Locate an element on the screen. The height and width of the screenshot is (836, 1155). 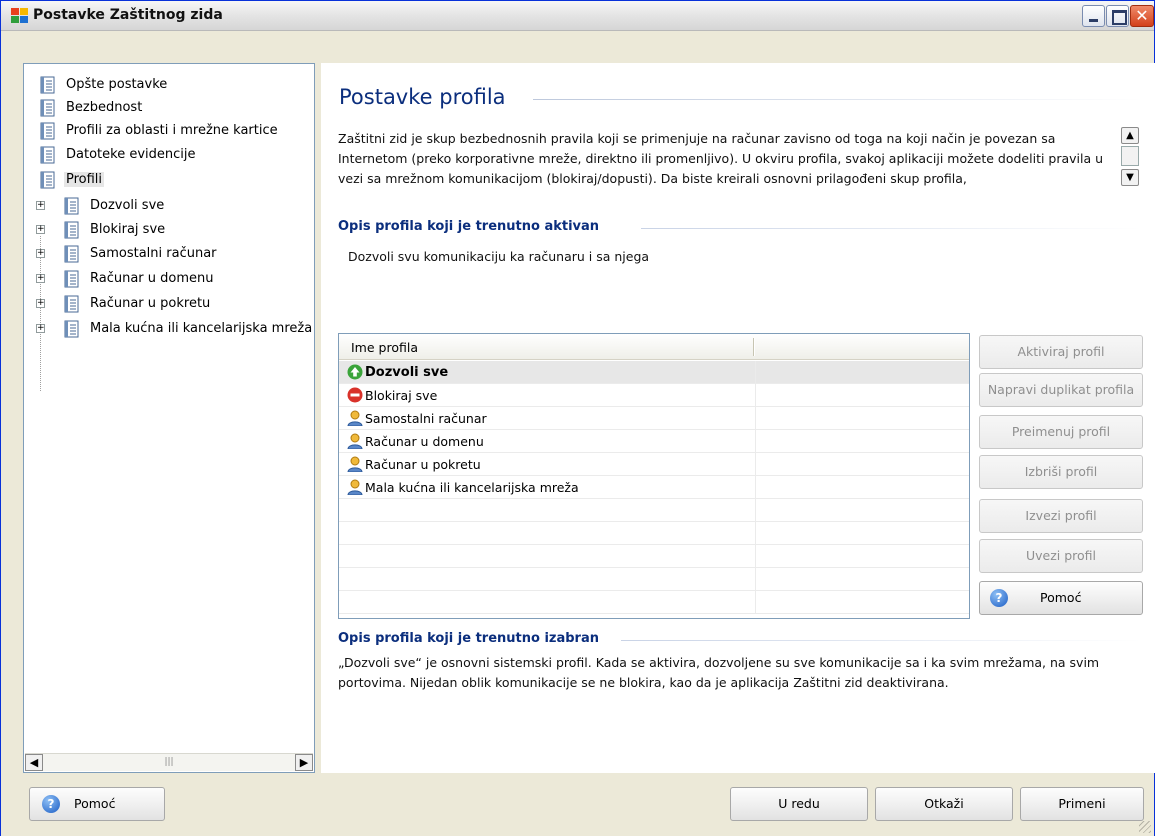
rename-profile-button: Preimenuj profil is located at coordinates (1061, 432).